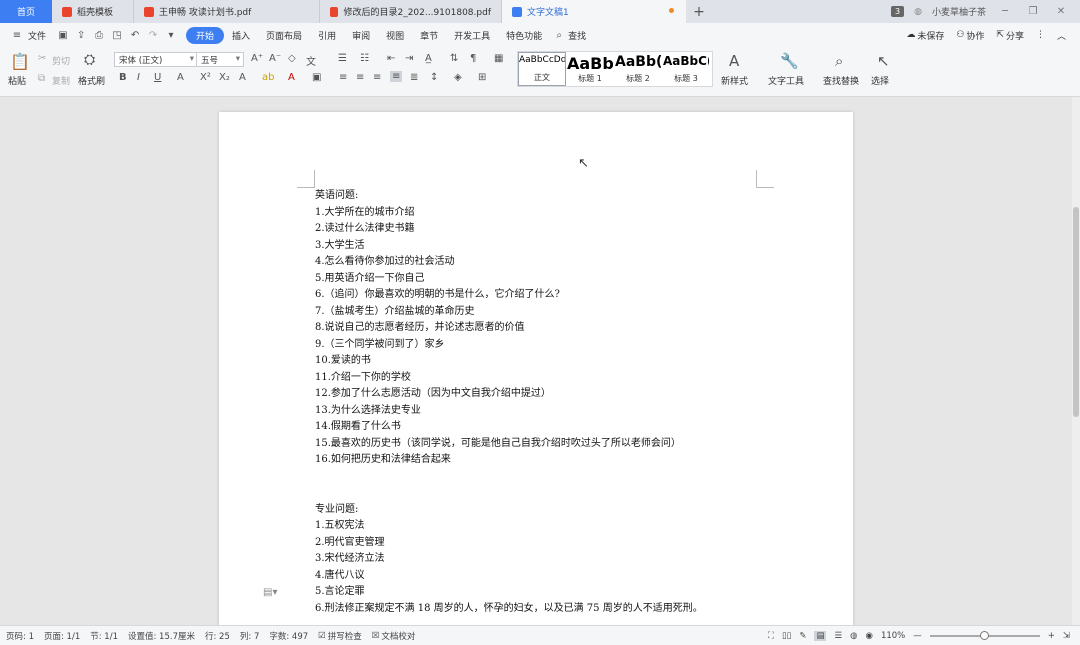  Describe the element at coordinates (524, 35) in the screenshot. I see `menu-features: 特色功能` at that location.